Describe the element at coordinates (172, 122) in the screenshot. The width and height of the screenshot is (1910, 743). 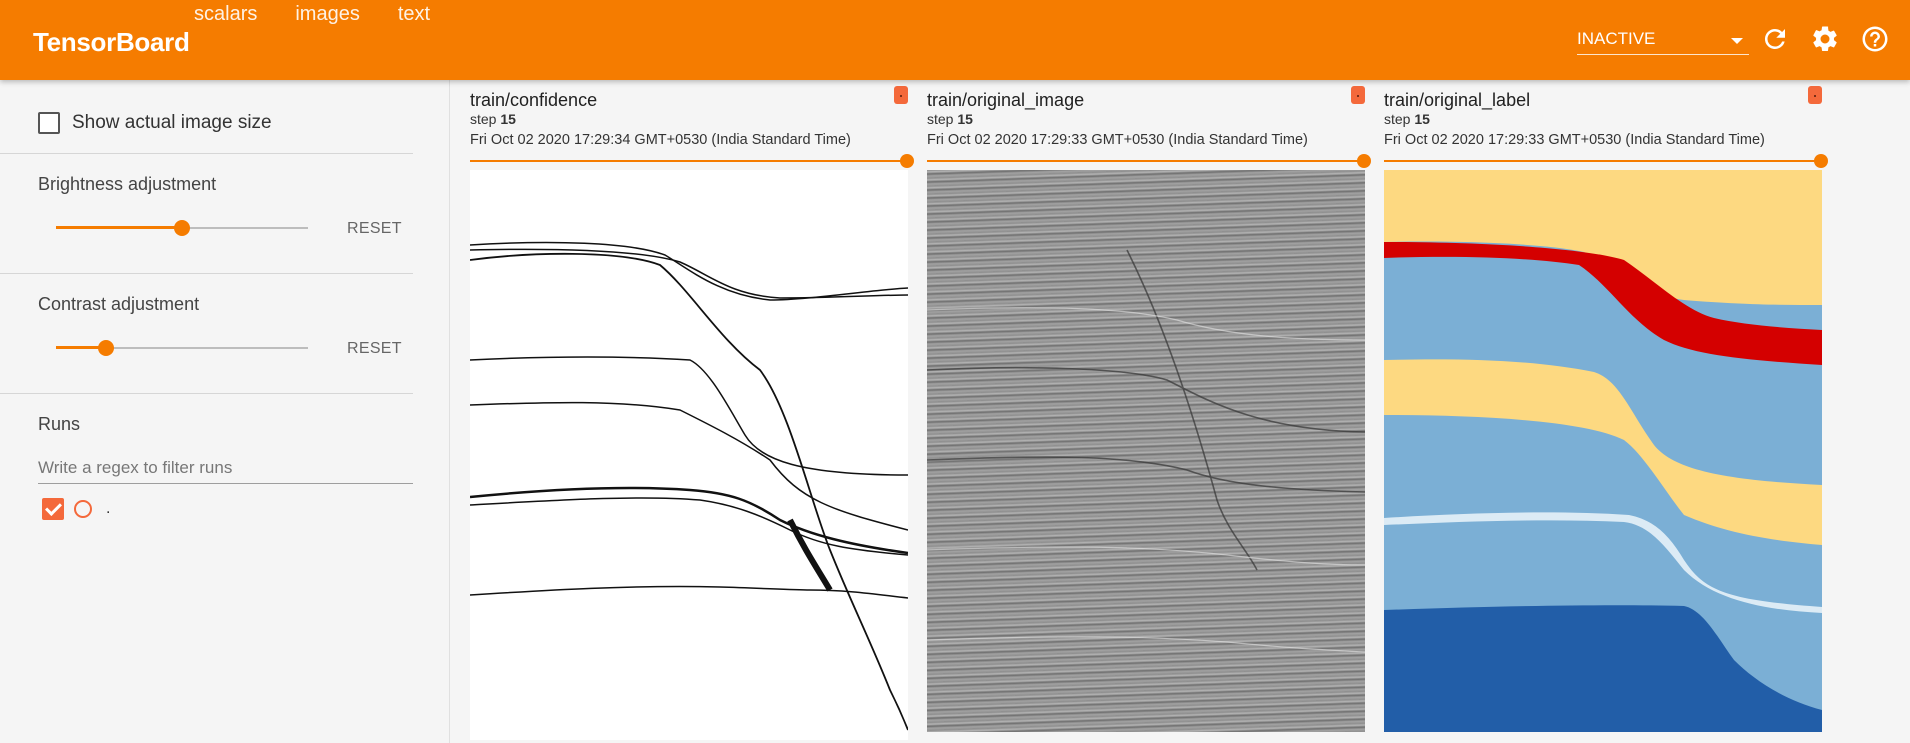
I see `show-actual-size-label: Show actual image size` at that location.